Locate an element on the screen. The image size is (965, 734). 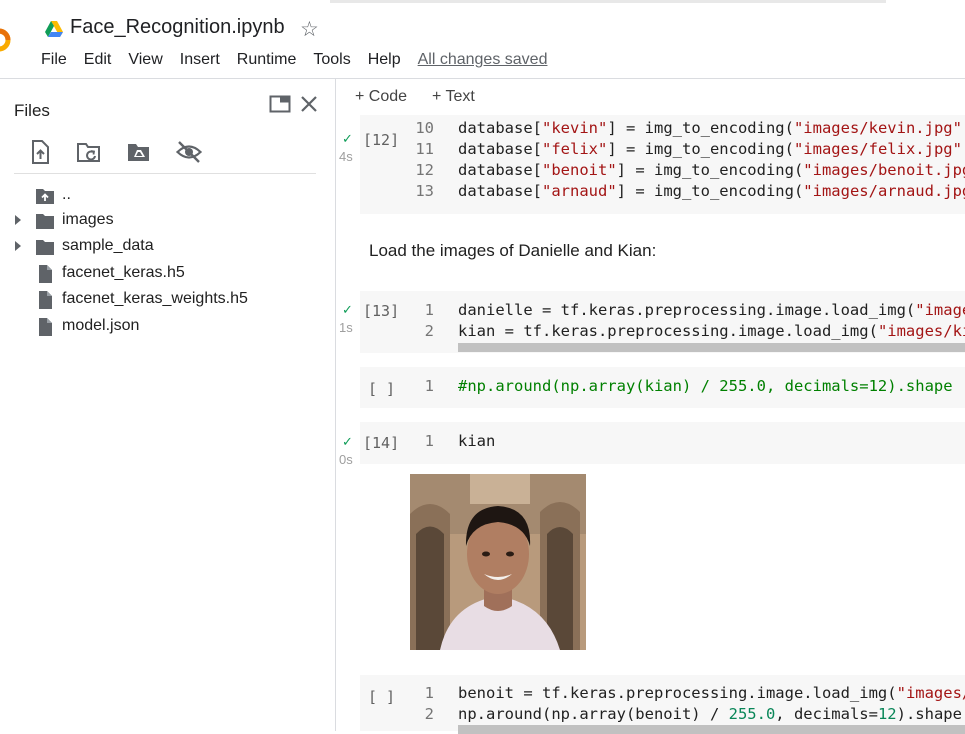
code-token: np.around(np.array(benoit) / is located at coordinates (593, 714).